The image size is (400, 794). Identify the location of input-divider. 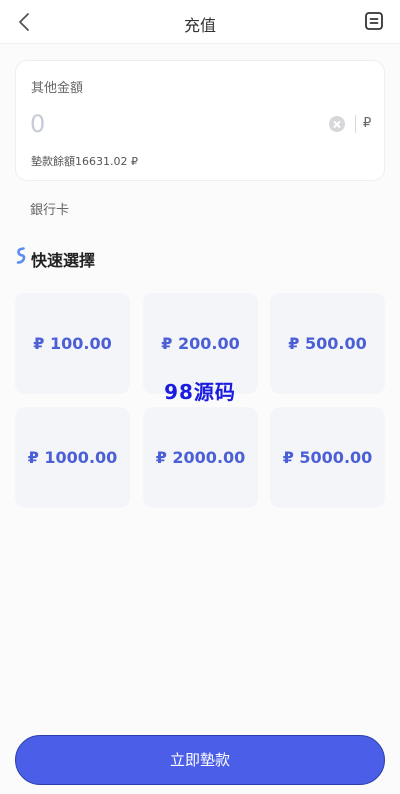
(355, 124).